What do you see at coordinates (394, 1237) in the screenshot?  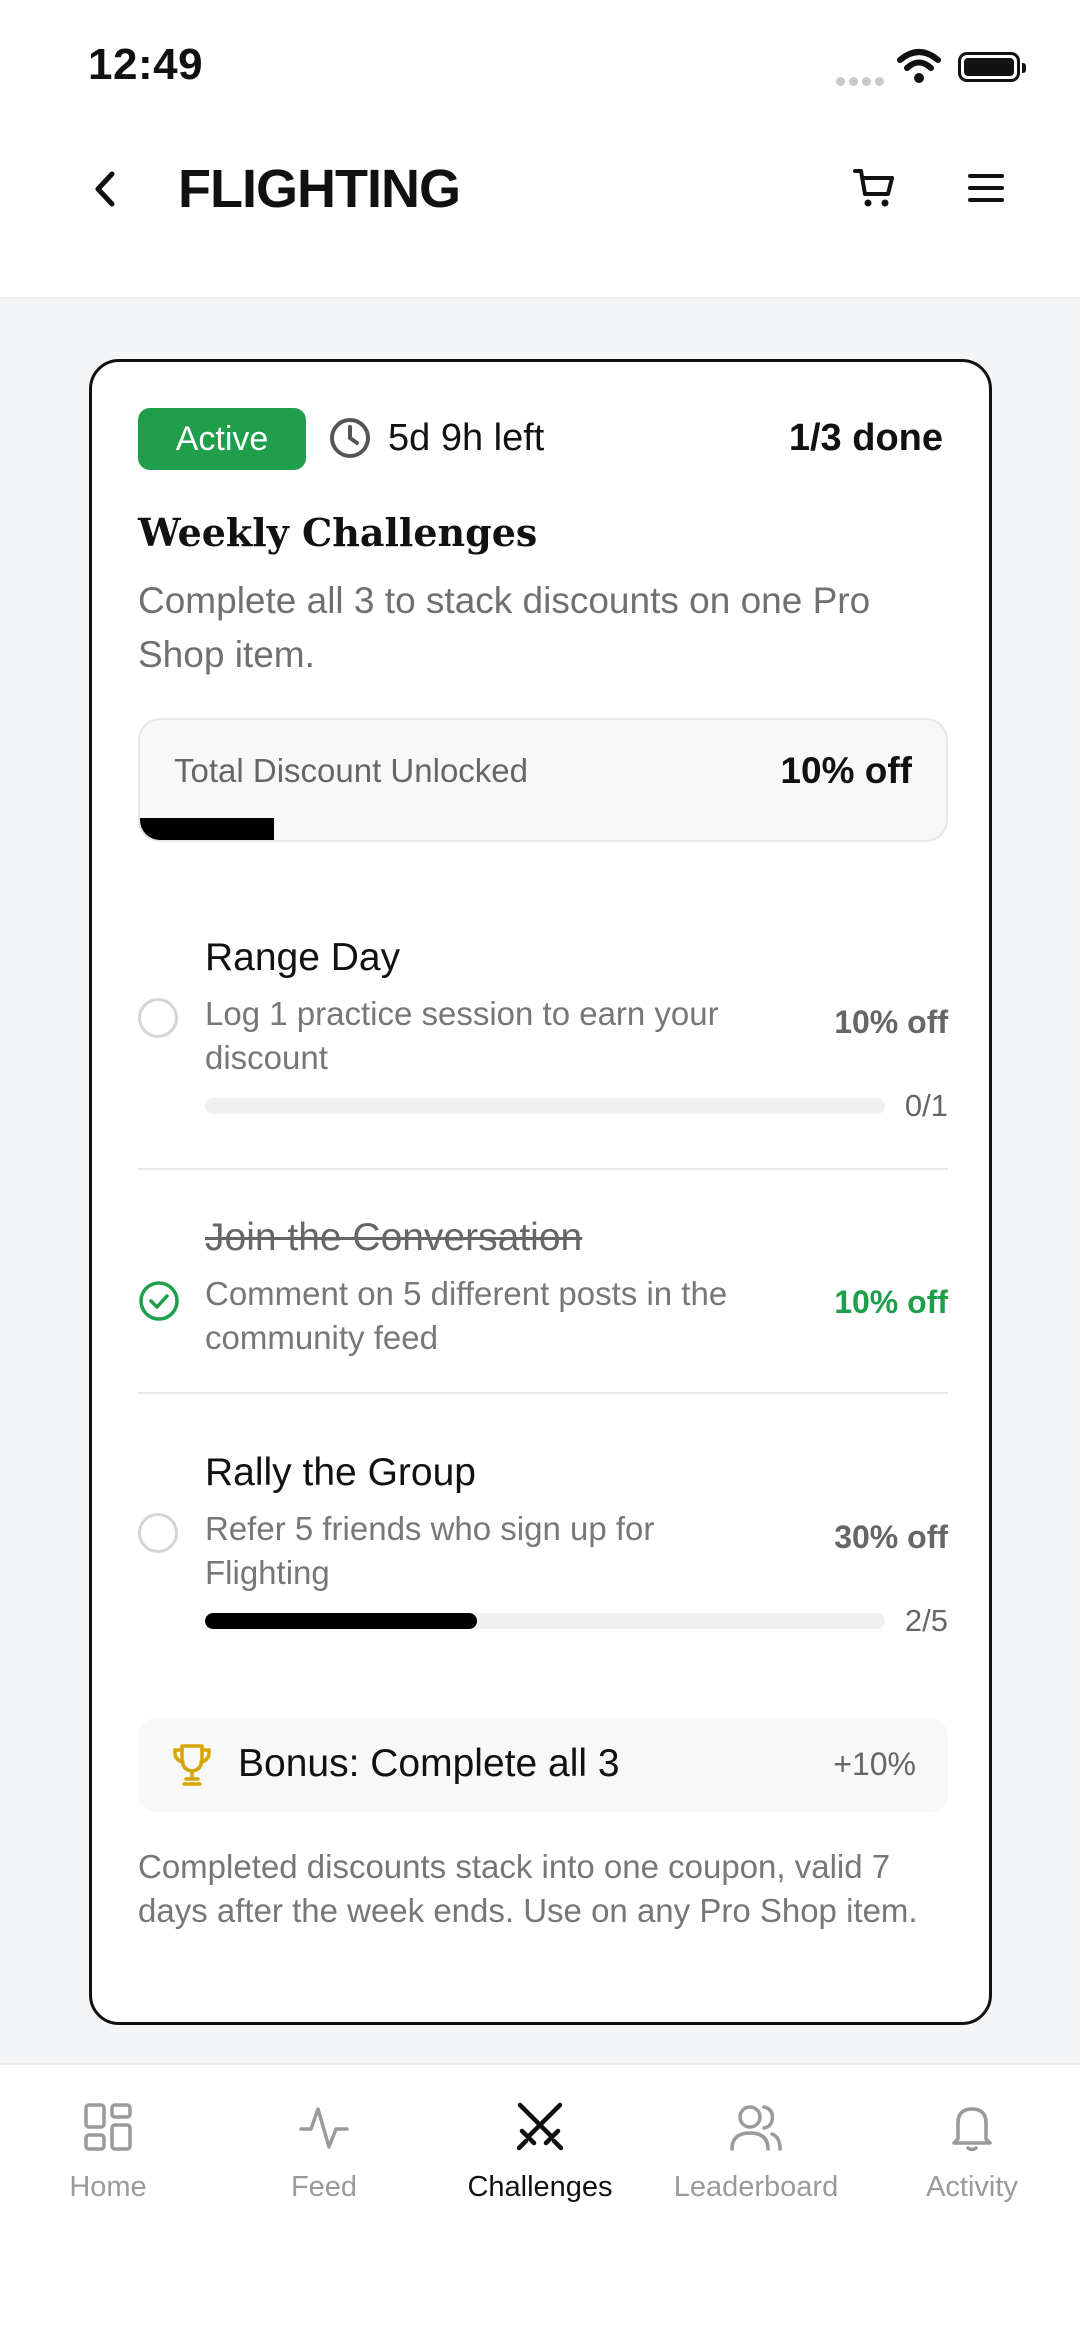 I see `challenge-title: Join the Conversation` at bounding box center [394, 1237].